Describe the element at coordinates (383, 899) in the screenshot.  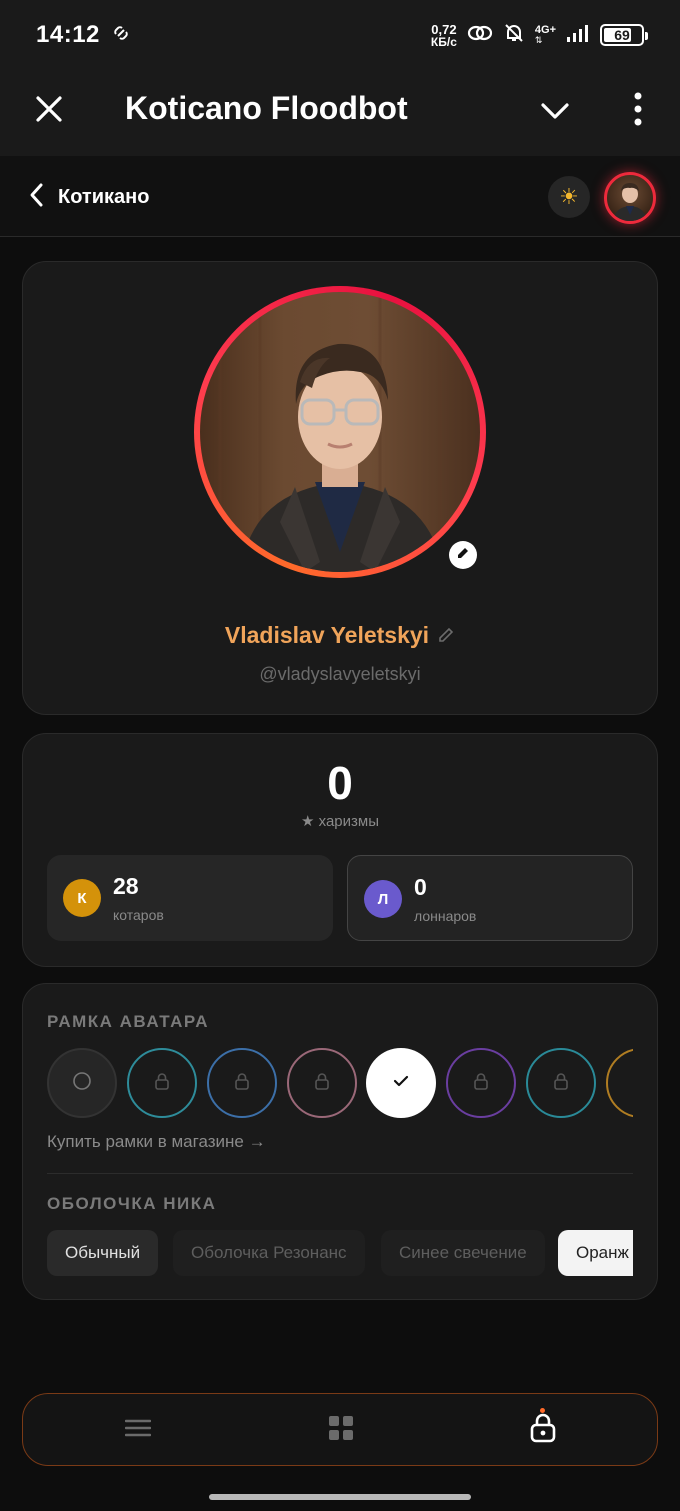
I see `lonnars-icon: Л` at that location.